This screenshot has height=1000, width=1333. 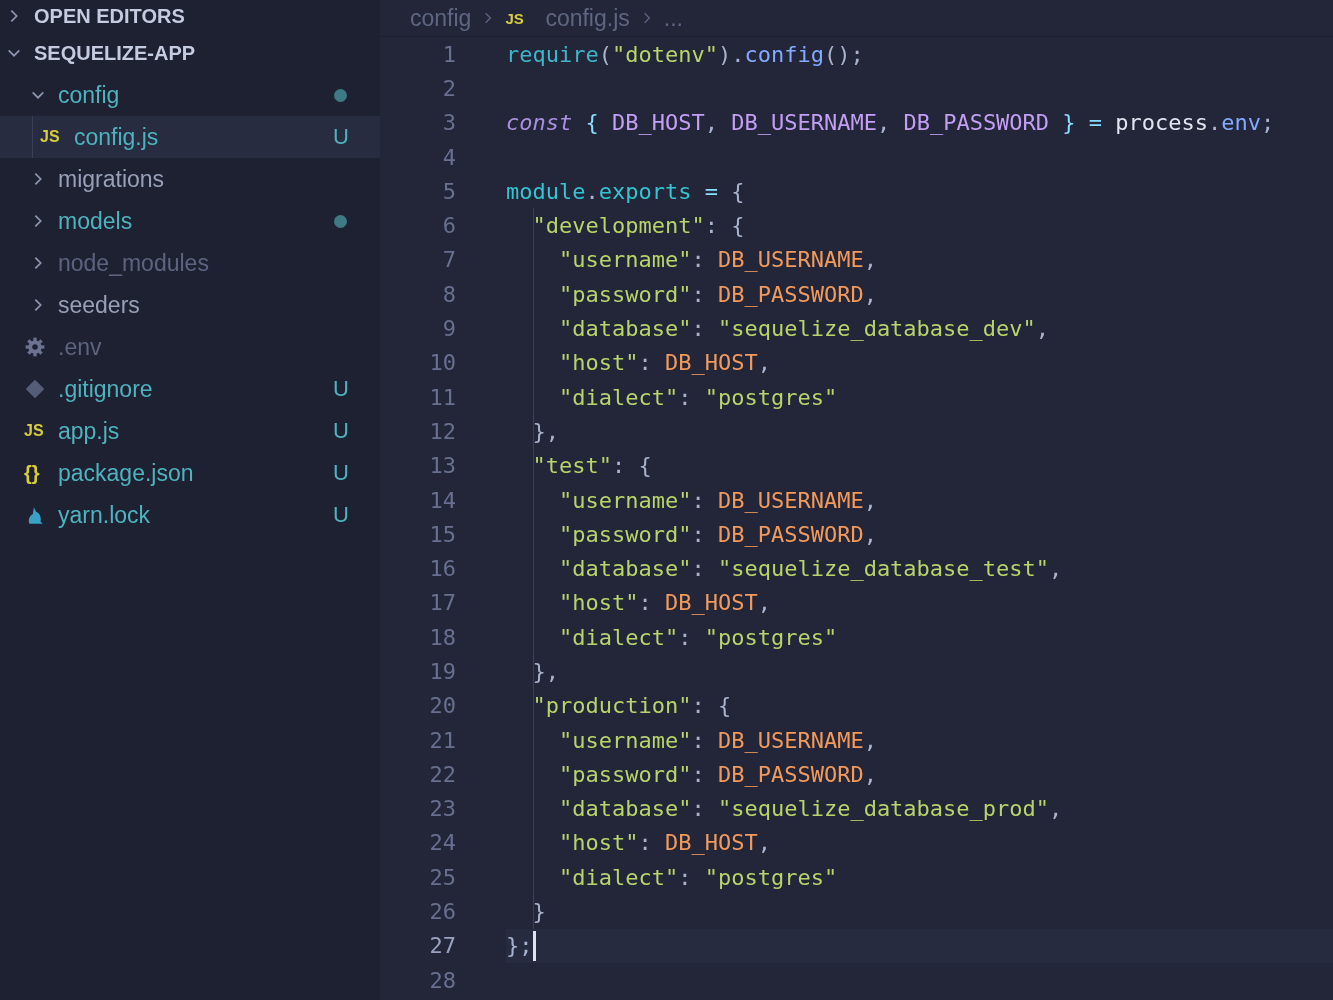 I want to click on line-number: 25, so click(x=442, y=877).